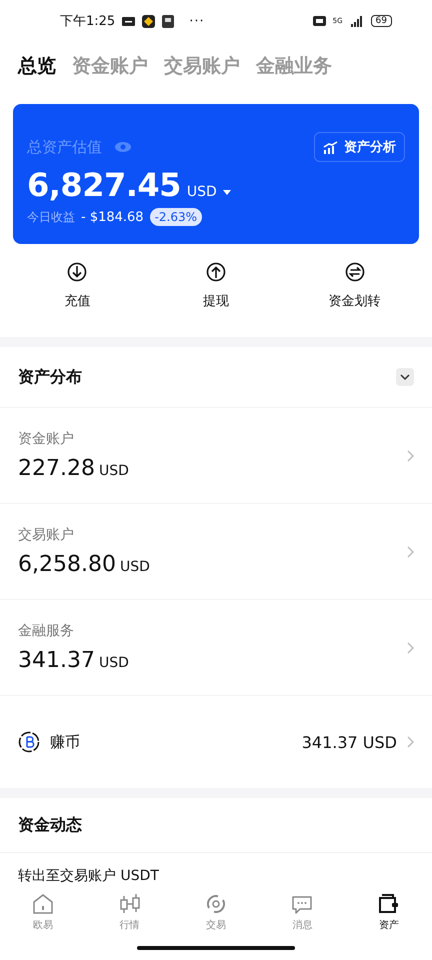 This screenshot has height=960, width=432. Describe the element at coordinates (354, 297) in the screenshot. I see `action-button: 资金划转` at that location.